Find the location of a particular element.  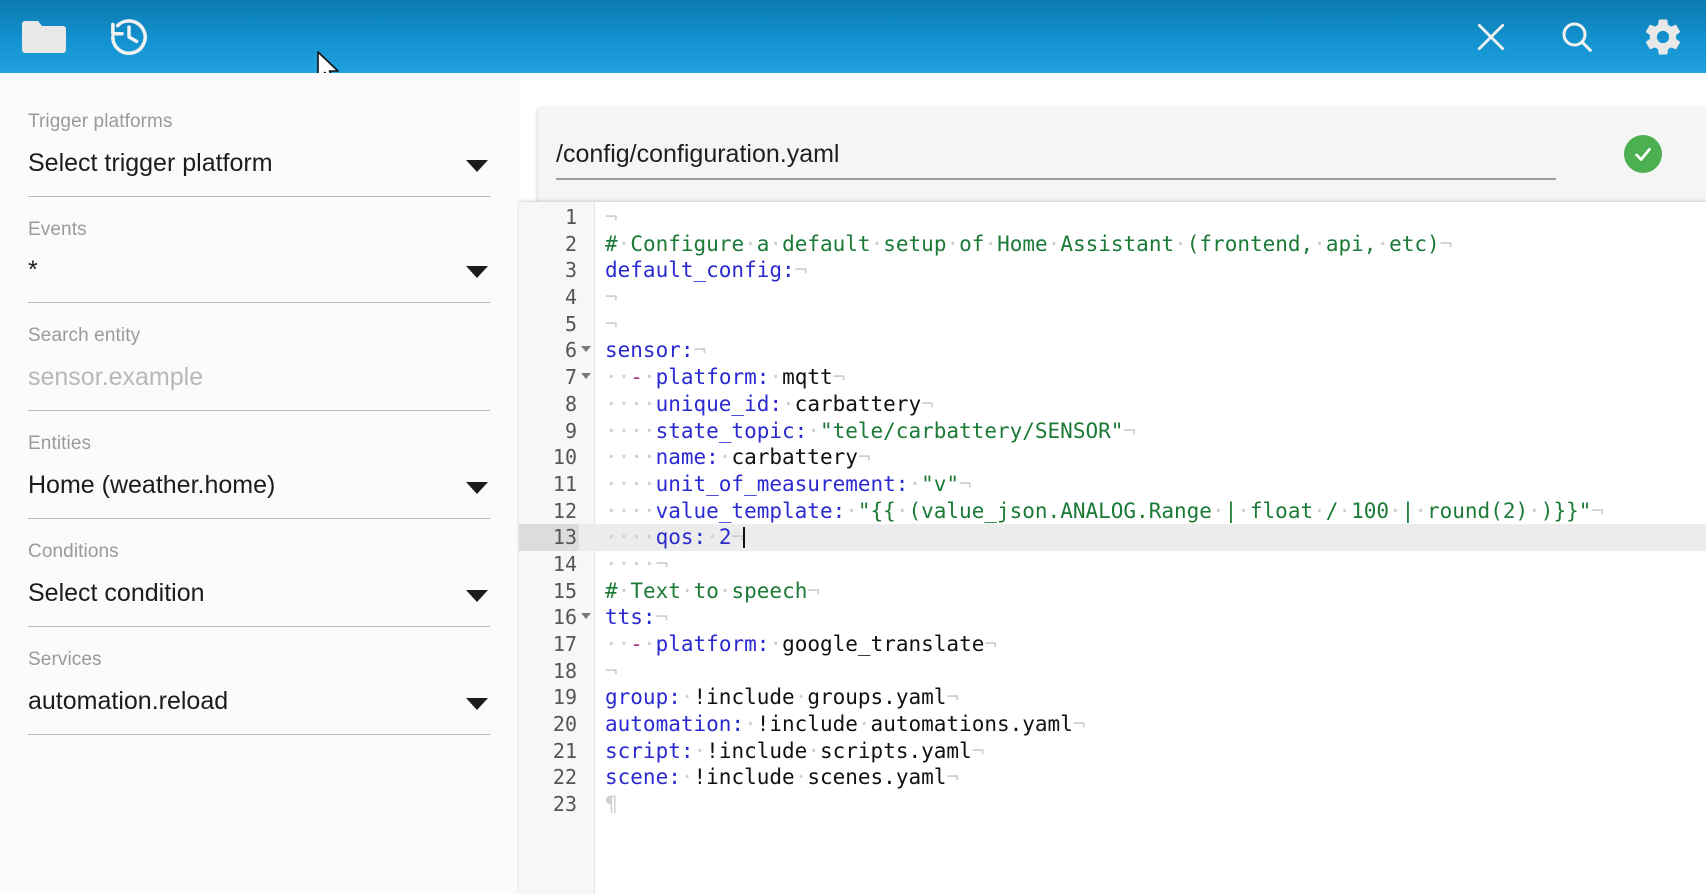

code-text: ····qos:·2¬ is located at coordinates (675, 537).